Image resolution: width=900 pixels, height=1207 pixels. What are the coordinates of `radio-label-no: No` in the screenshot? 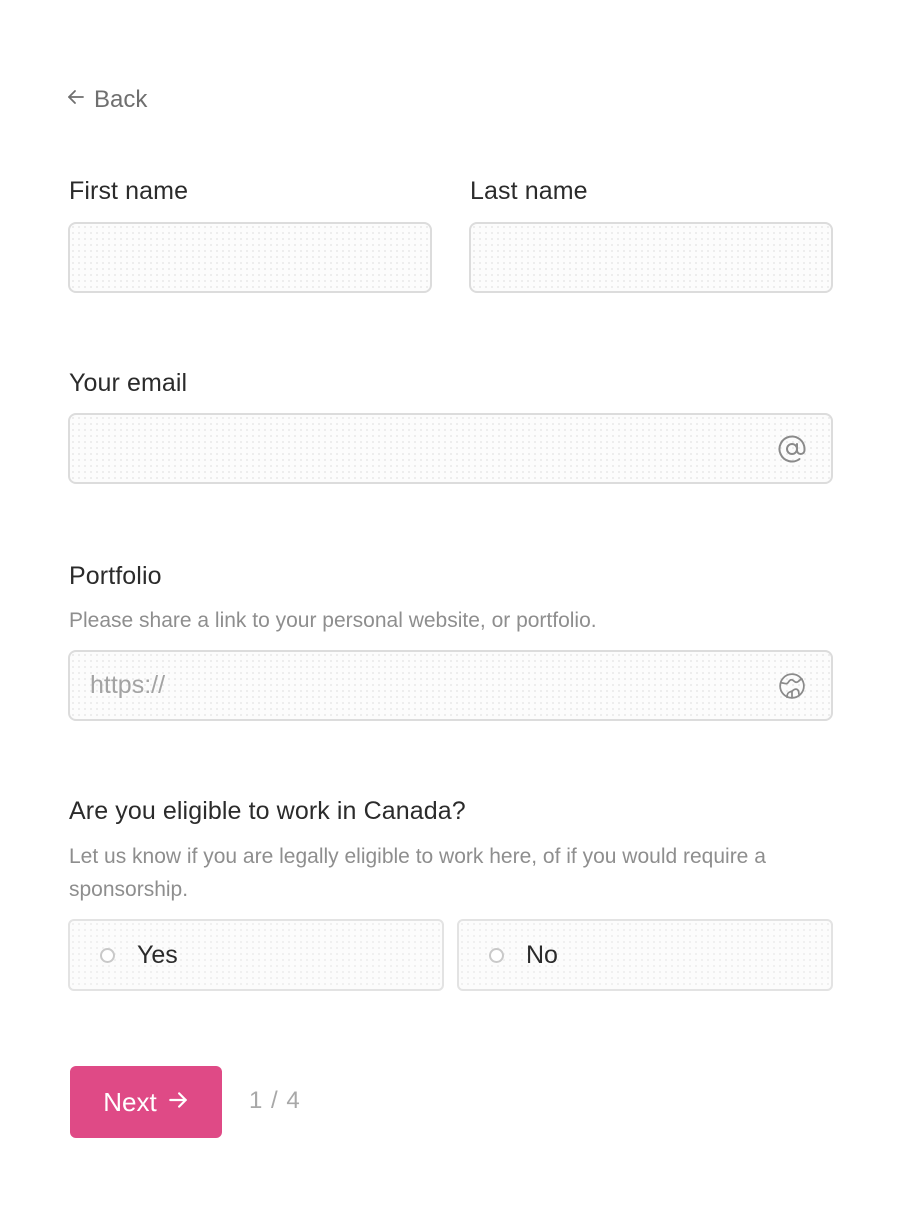 It's located at (542, 954).